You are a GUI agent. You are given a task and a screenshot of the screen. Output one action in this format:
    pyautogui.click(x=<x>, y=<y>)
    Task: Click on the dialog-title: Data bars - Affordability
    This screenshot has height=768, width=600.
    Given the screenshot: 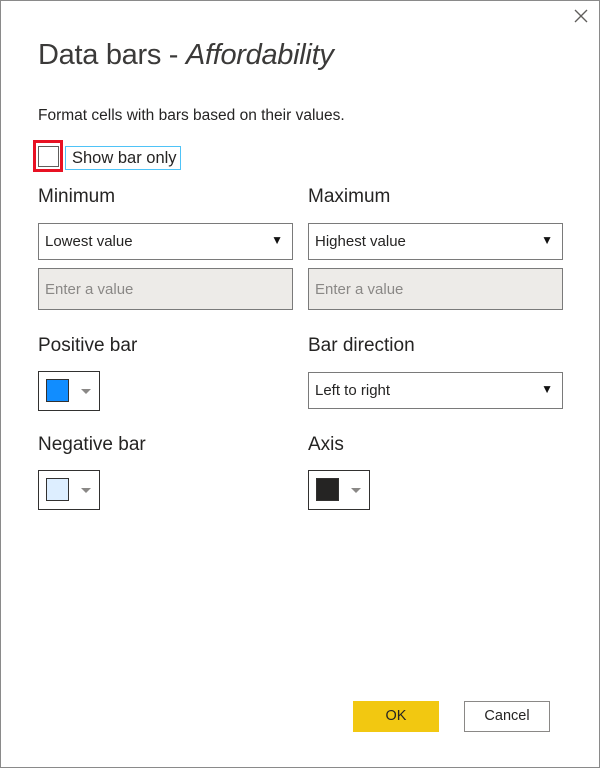 What is the action you would take?
    pyautogui.click(x=186, y=55)
    